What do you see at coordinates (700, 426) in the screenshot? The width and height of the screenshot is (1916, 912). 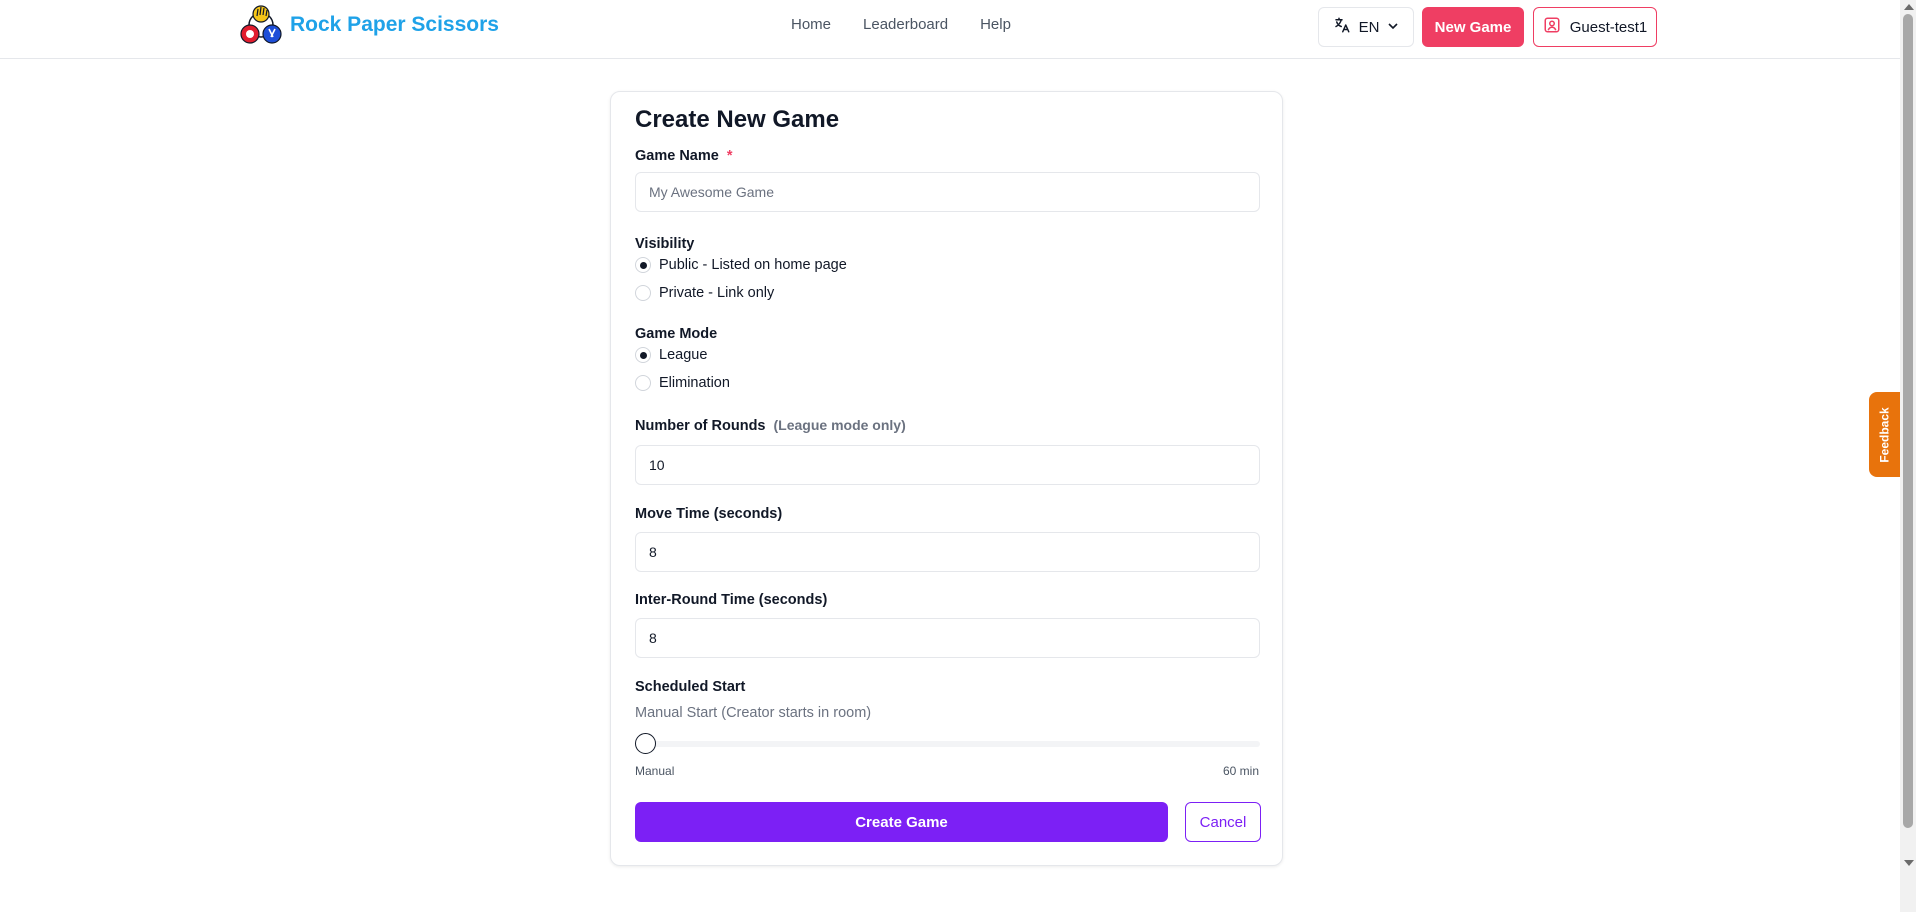 I see `rounds-label-text: Number of Rounds` at bounding box center [700, 426].